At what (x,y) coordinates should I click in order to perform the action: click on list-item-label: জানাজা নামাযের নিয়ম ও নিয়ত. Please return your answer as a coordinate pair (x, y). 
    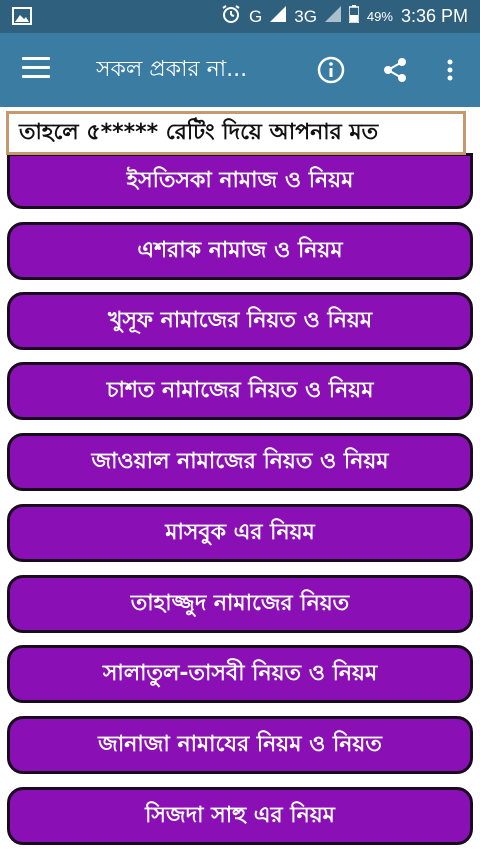
    Looking at the image, I should click on (240, 744).